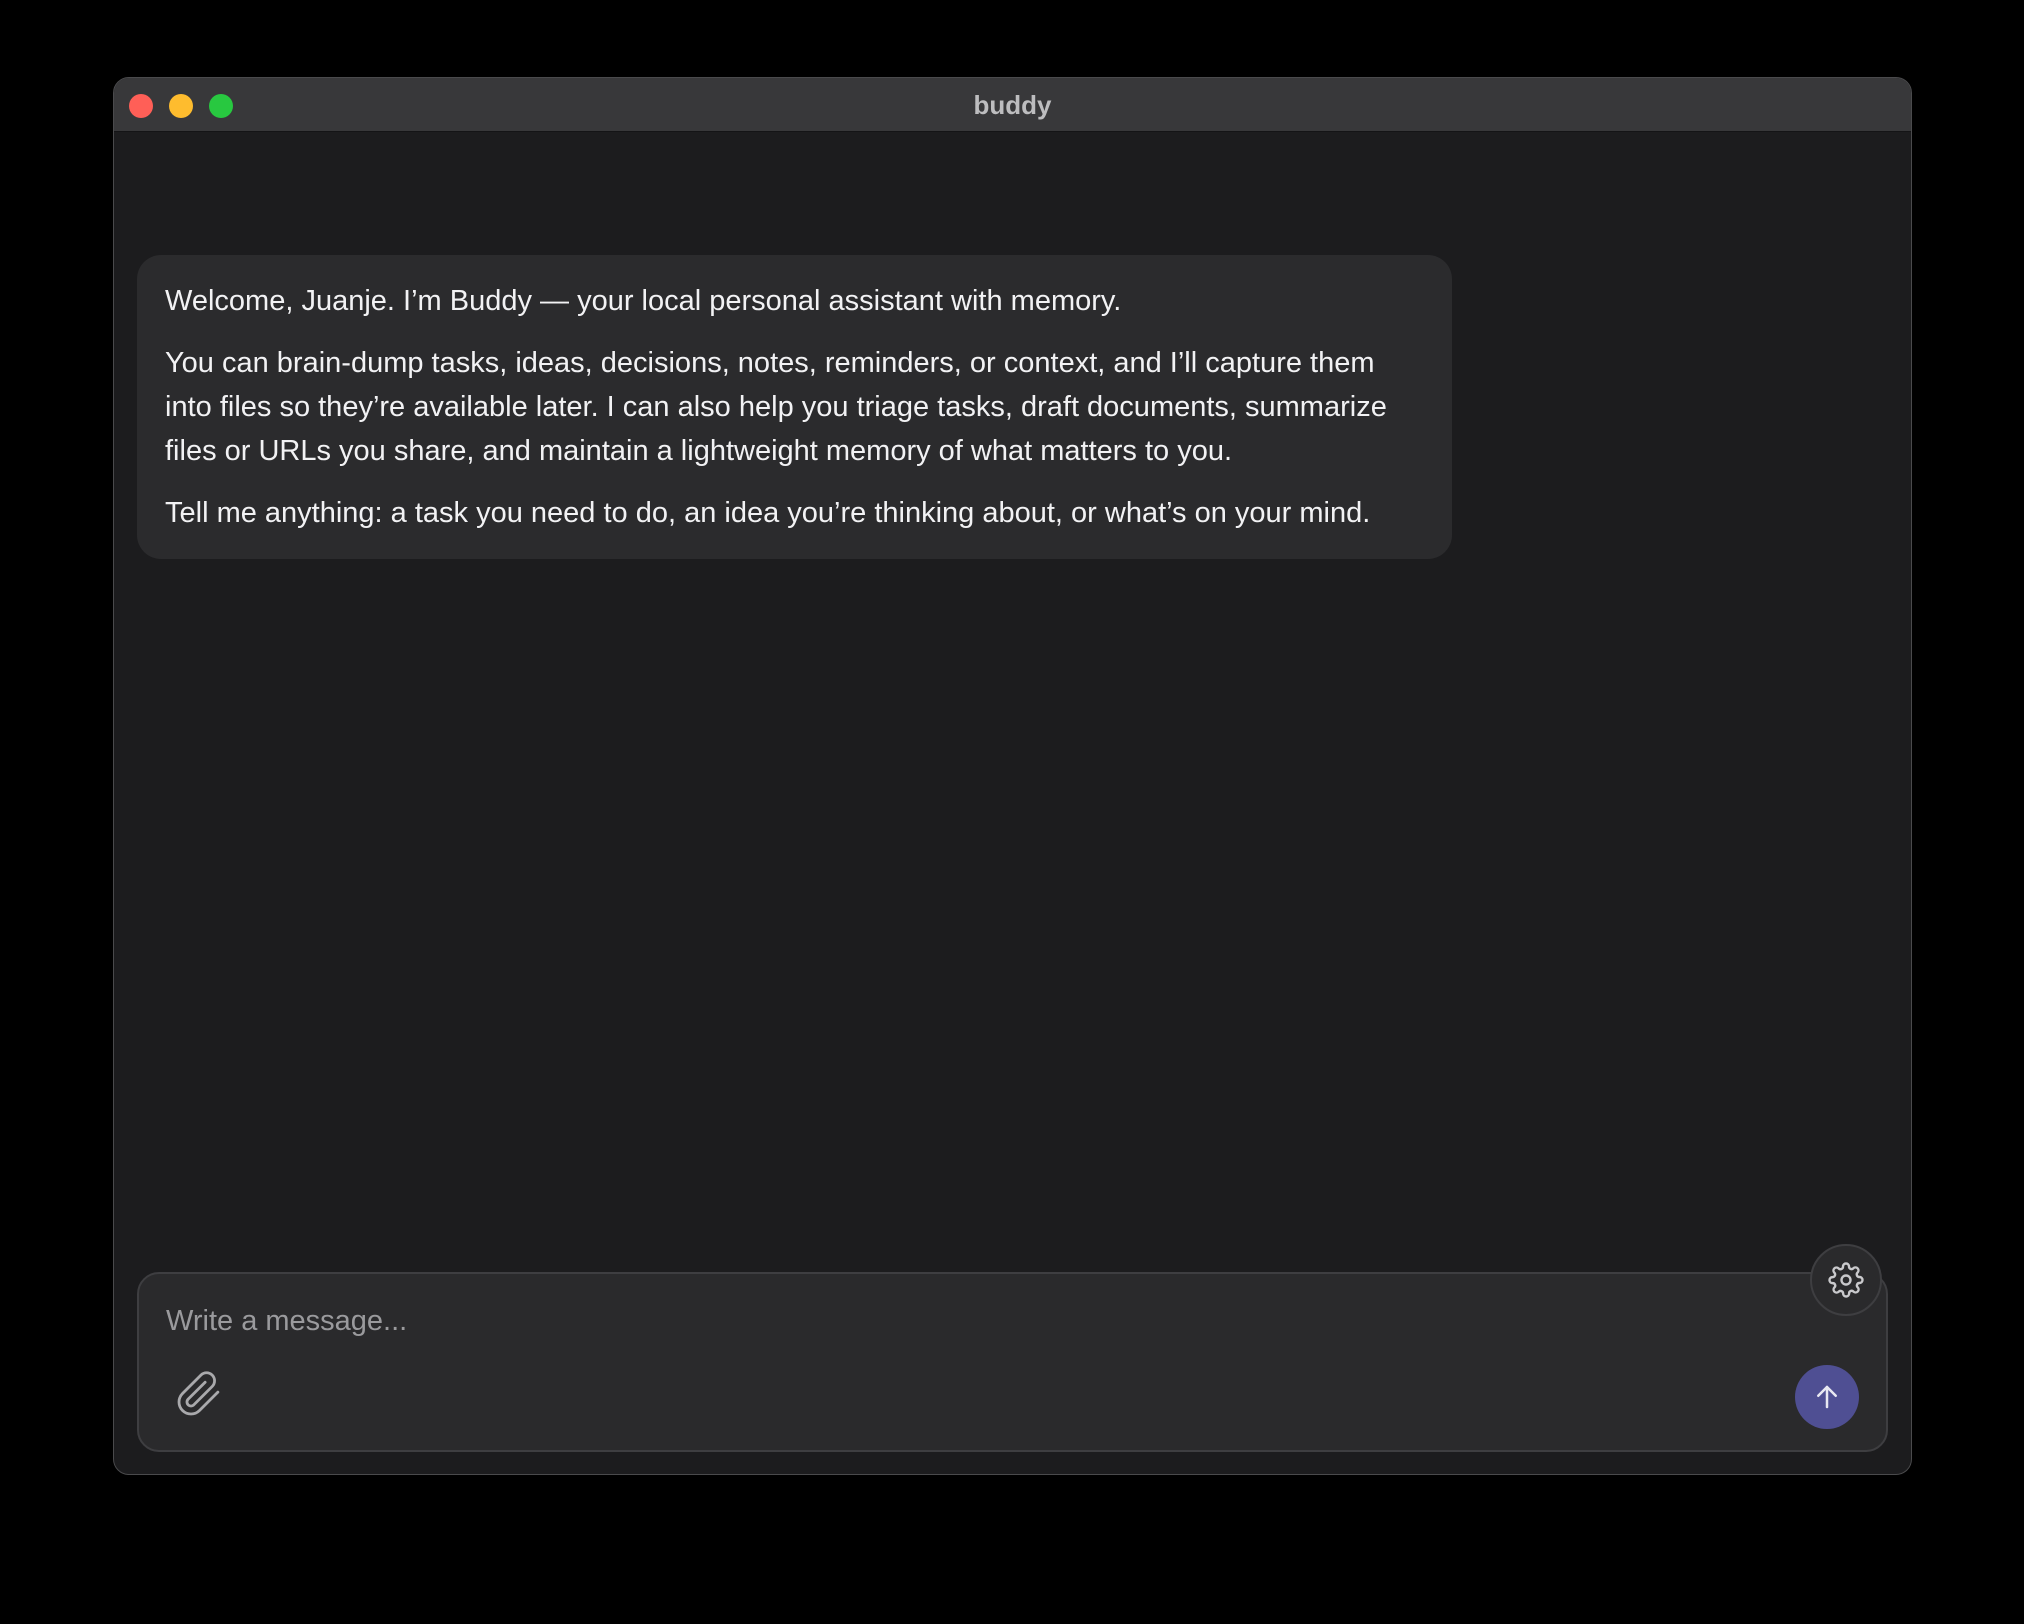 The width and height of the screenshot is (2024, 1624). What do you see at coordinates (1012, 1362) in the screenshot?
I see `message-composer` at bounding box center [1012, 1362].